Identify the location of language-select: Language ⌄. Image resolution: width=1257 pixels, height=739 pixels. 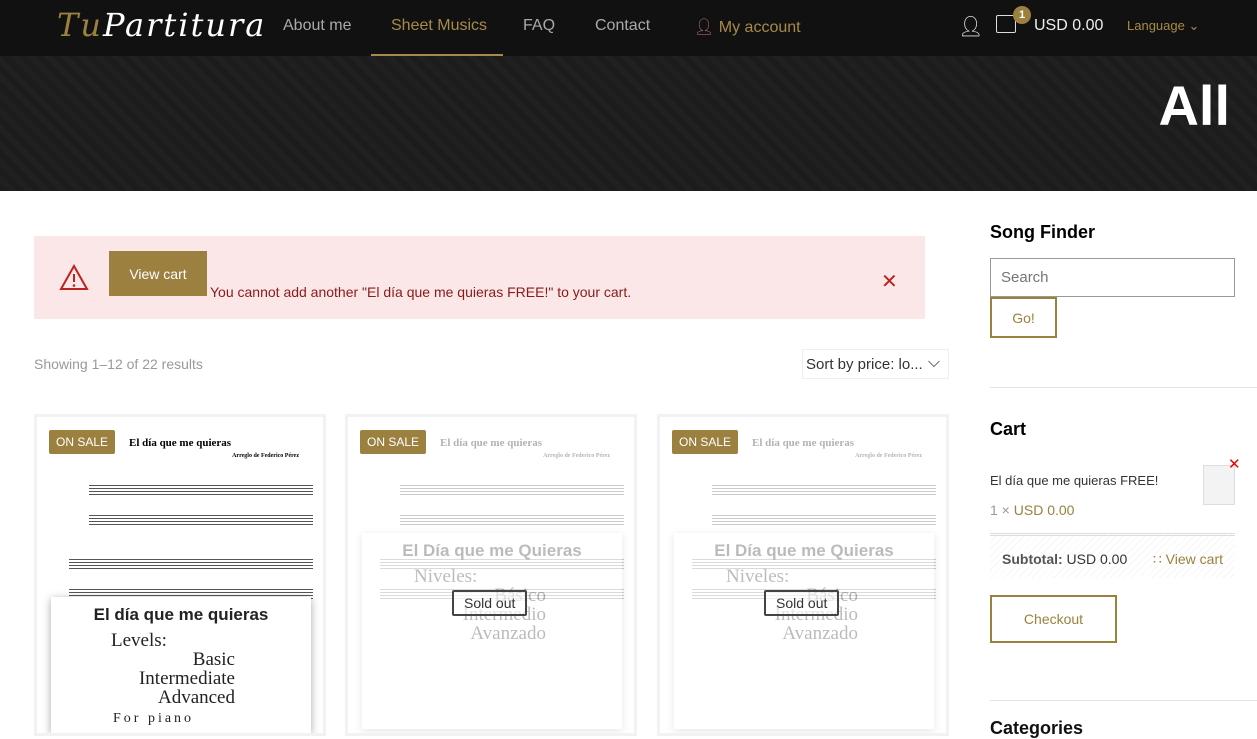
(1163, 26).